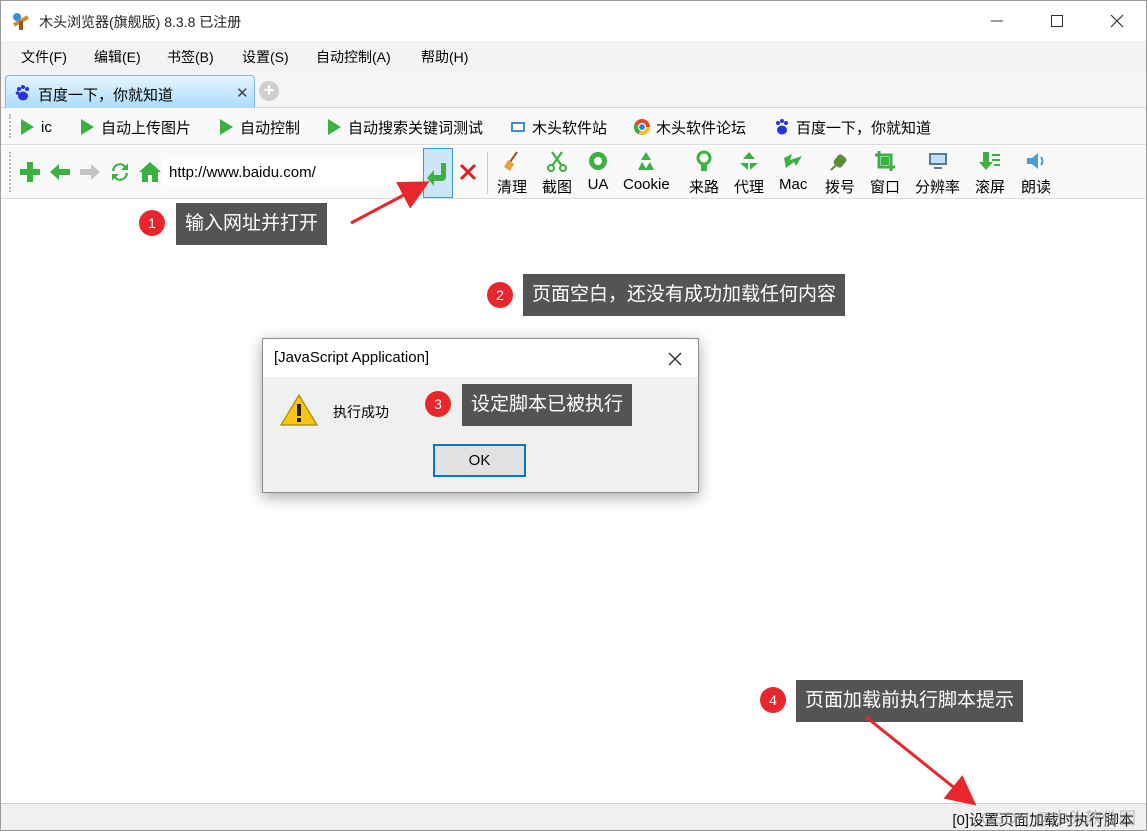 The image size is (1147, 831). Describe the element at coordinates (44, 57) in the screenshot. I see `menu-file: 文件(F)` at that location.